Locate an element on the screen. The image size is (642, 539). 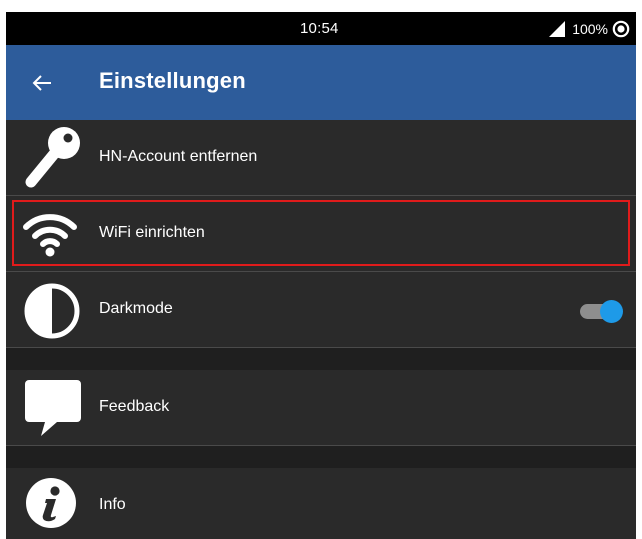
wifi-icon is located at coordinates (50, 235).